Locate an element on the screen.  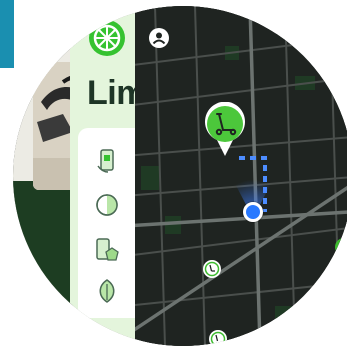
grass-area is located at coordinates (43, 263).